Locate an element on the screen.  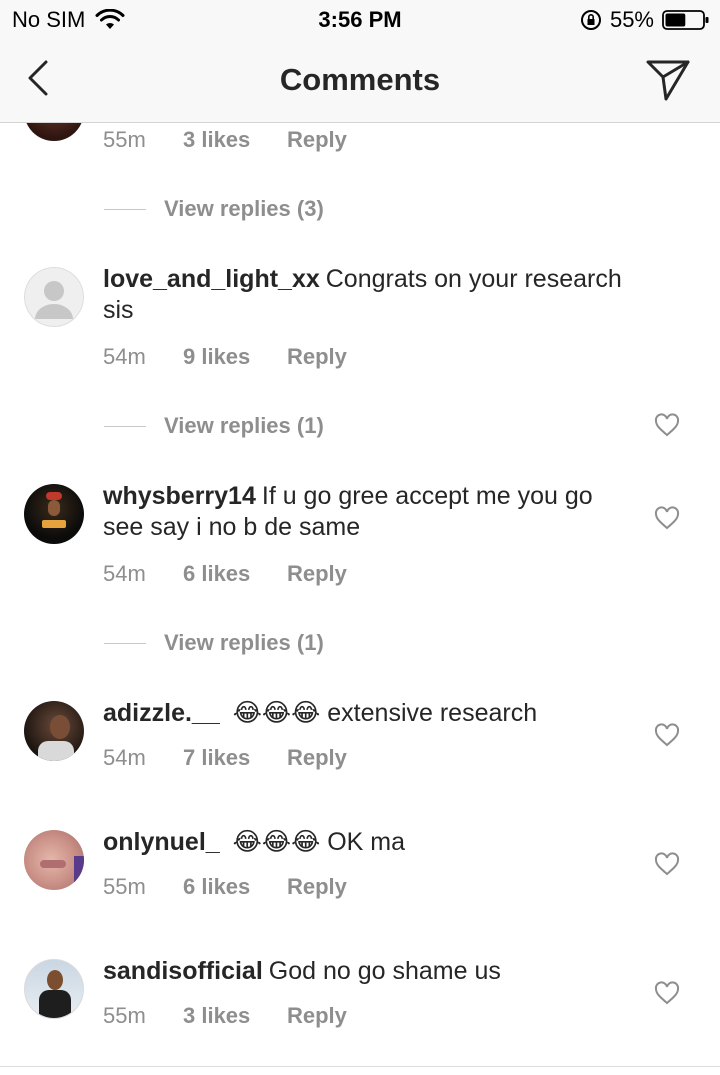
comment-text: extensive research is located at coordinates (432, 713).